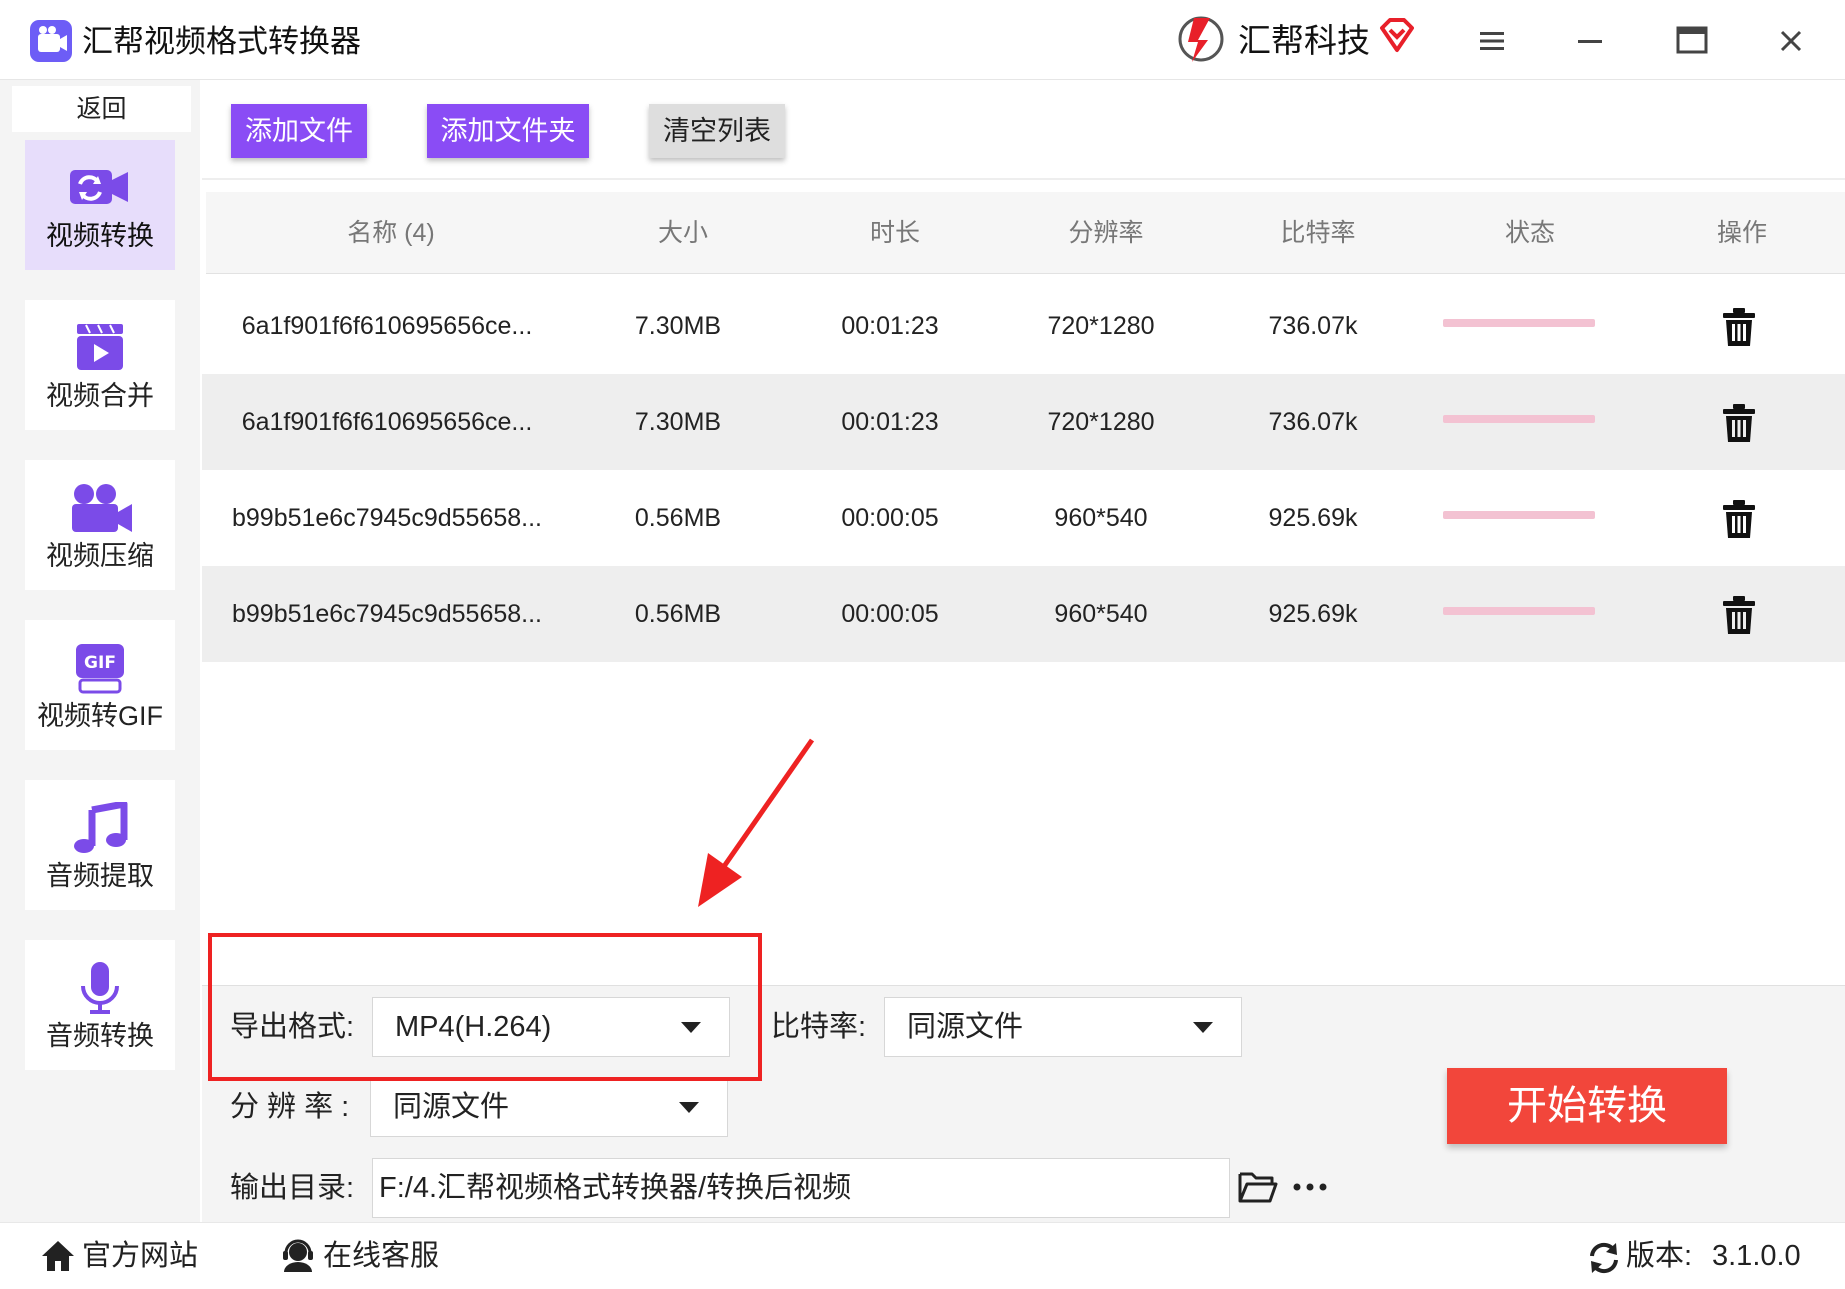 Image resolution: width=1845 pixels, height=1289 pixels. What do you see at coordinates (819, 1027) in the screenshot?
I see `bitrate-label: 比特率:` at bounding box center [819, 1027].